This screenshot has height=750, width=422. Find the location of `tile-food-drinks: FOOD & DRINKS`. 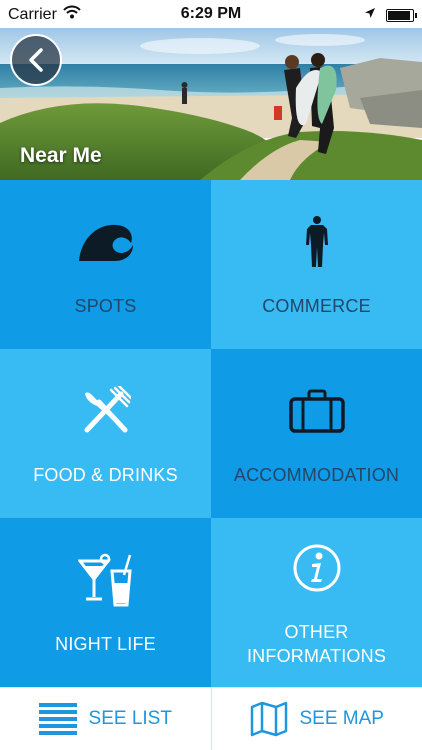

tile-food-drinks: FOOD & DRINKS is located at coordinates (105, 433).